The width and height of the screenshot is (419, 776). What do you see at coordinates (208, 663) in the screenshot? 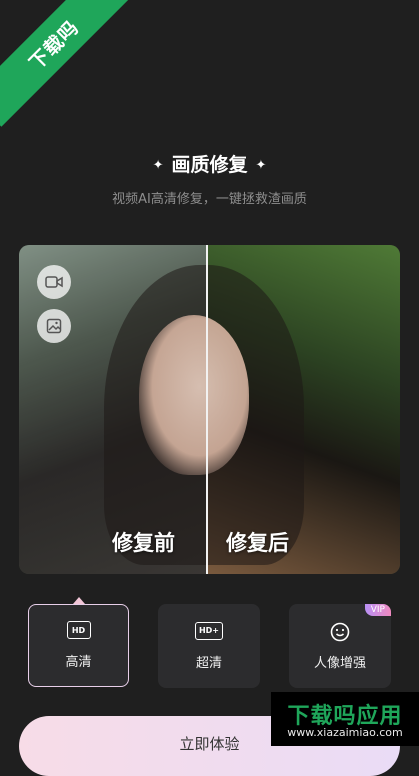
I see `option-label: 超清` at bounding box center [208, 663].